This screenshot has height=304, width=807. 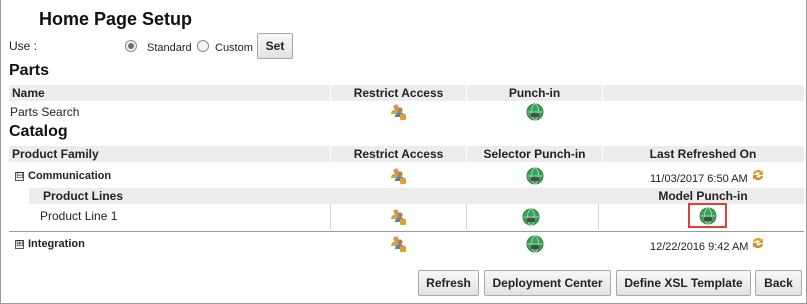 What do you see at coordinates (547, 283) in the screenshot?
I see `deployment-center-button: Deployment Center` at bounding box center [547, 283].